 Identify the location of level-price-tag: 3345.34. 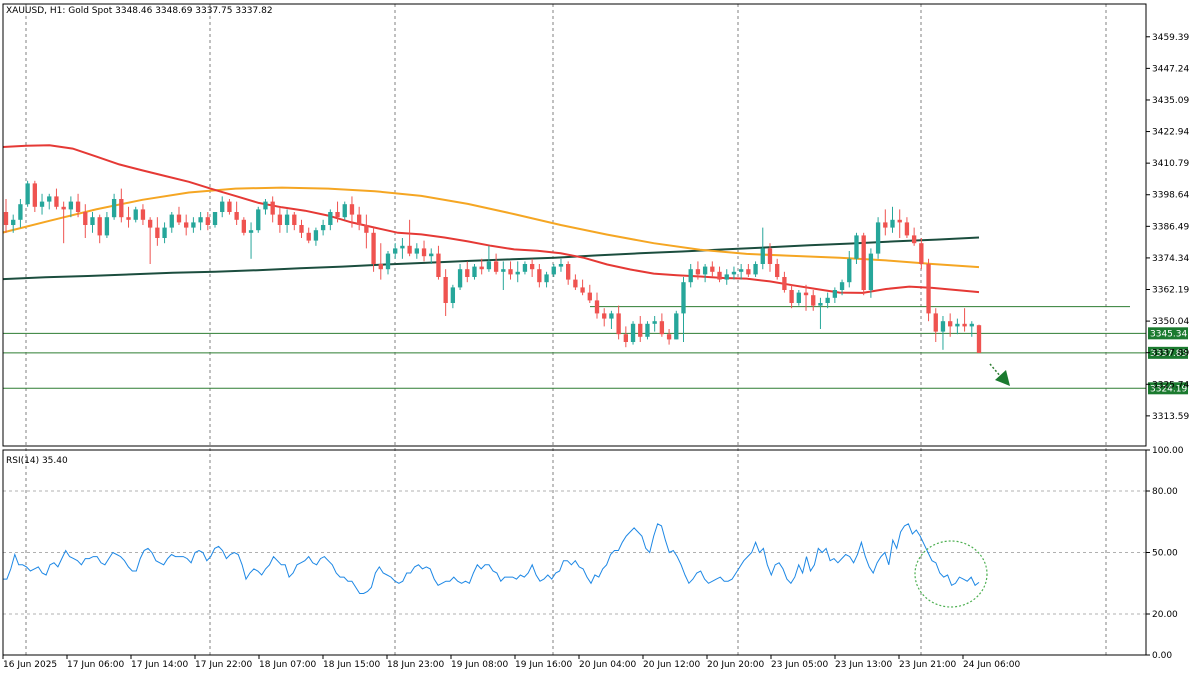
(1168, 333).